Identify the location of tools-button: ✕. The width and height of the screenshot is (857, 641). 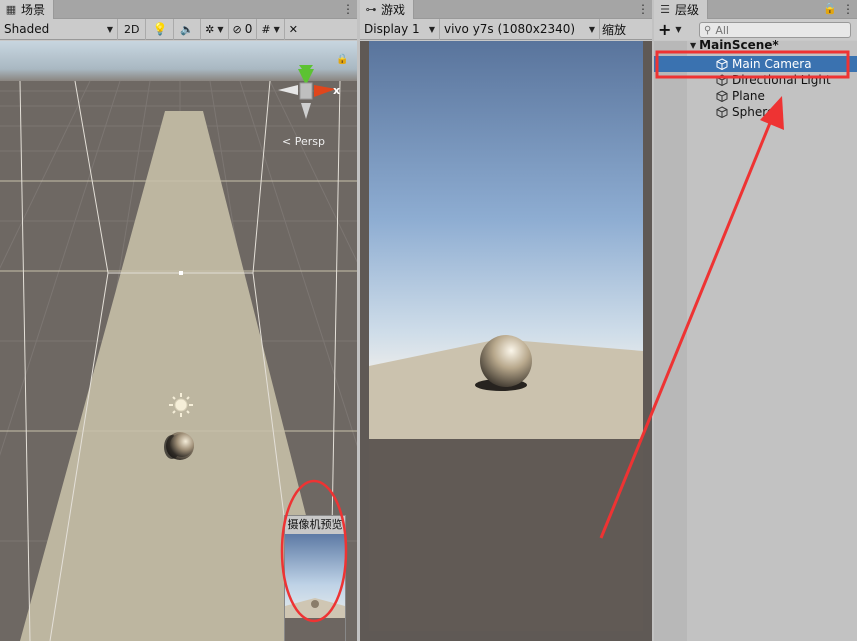
(293, 29).